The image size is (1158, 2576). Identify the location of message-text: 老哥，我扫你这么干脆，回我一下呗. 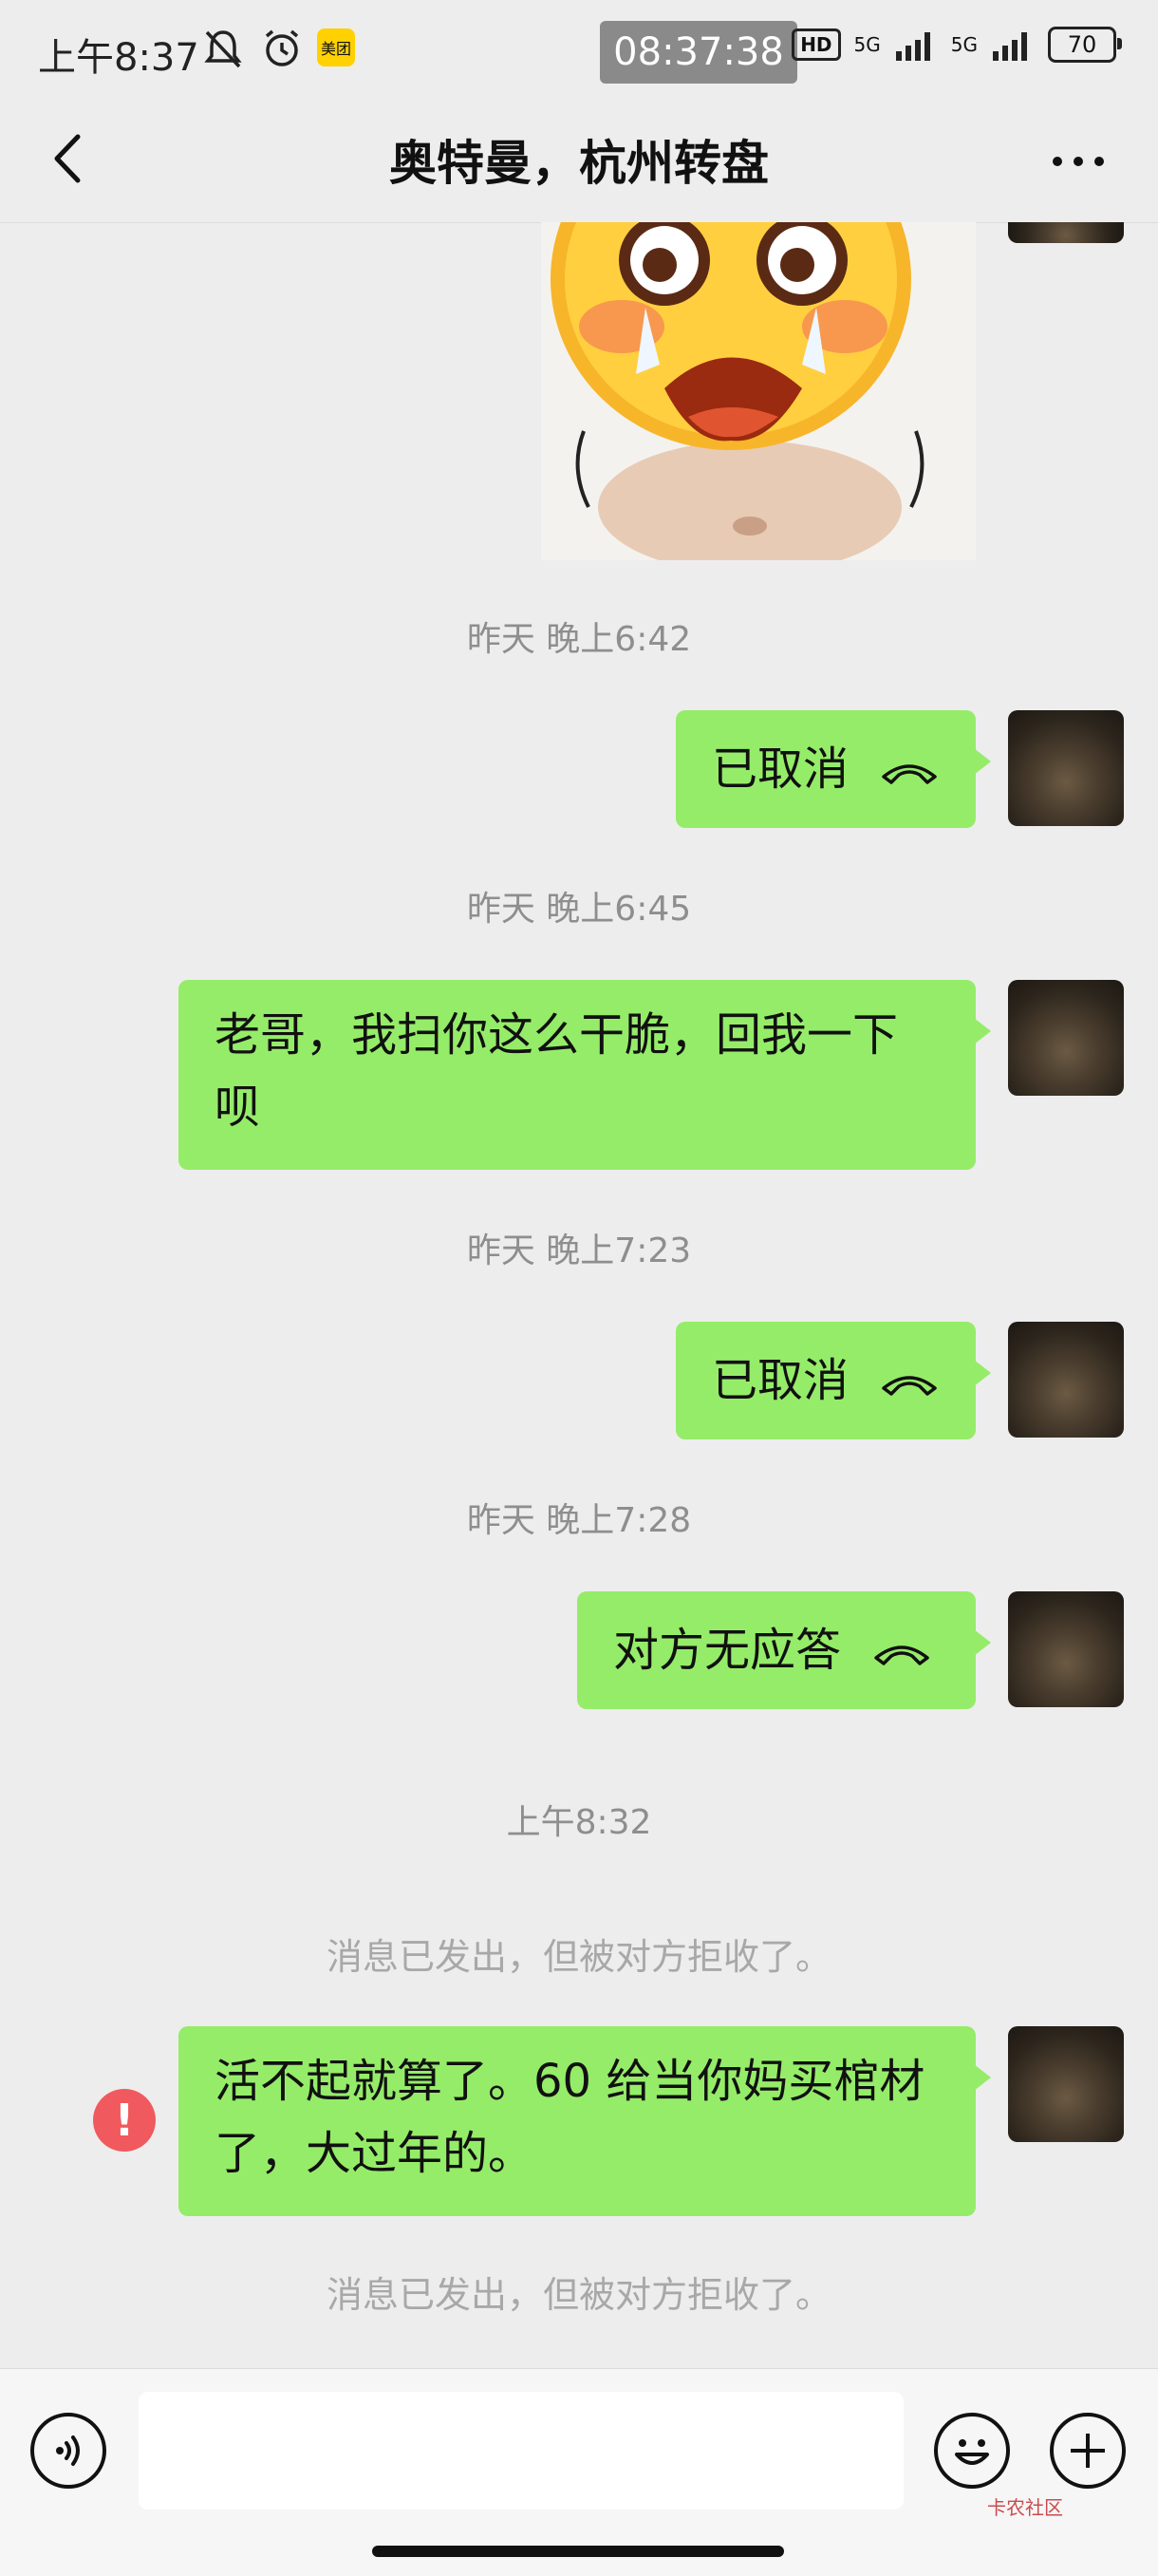
(557, 1071).